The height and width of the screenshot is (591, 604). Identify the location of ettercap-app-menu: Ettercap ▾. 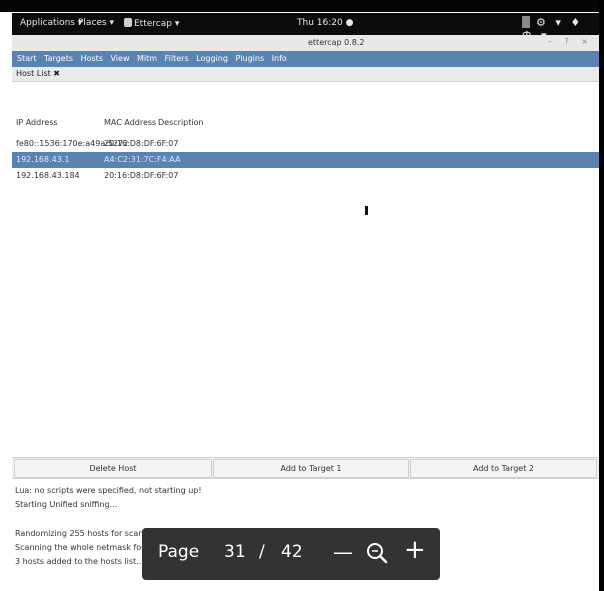
(151, 23).